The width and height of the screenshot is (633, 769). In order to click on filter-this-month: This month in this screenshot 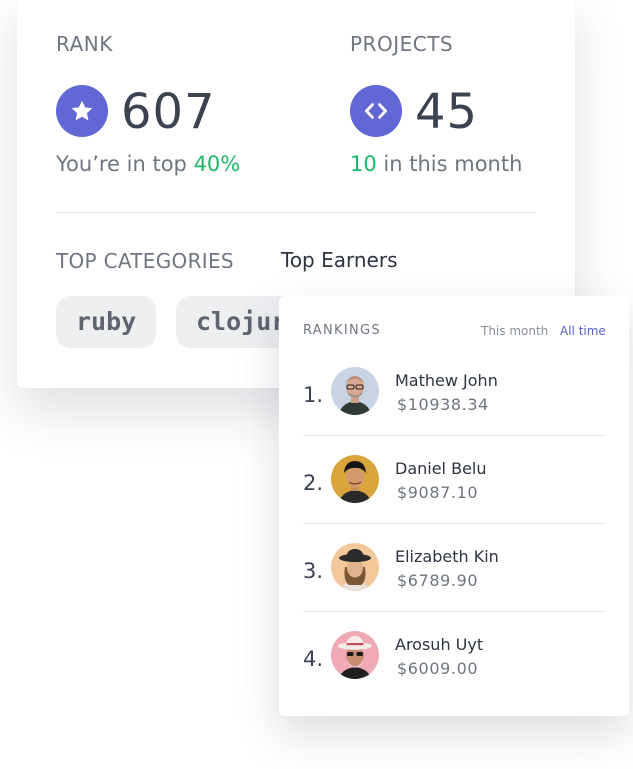, I will do `click(514, 331)`.